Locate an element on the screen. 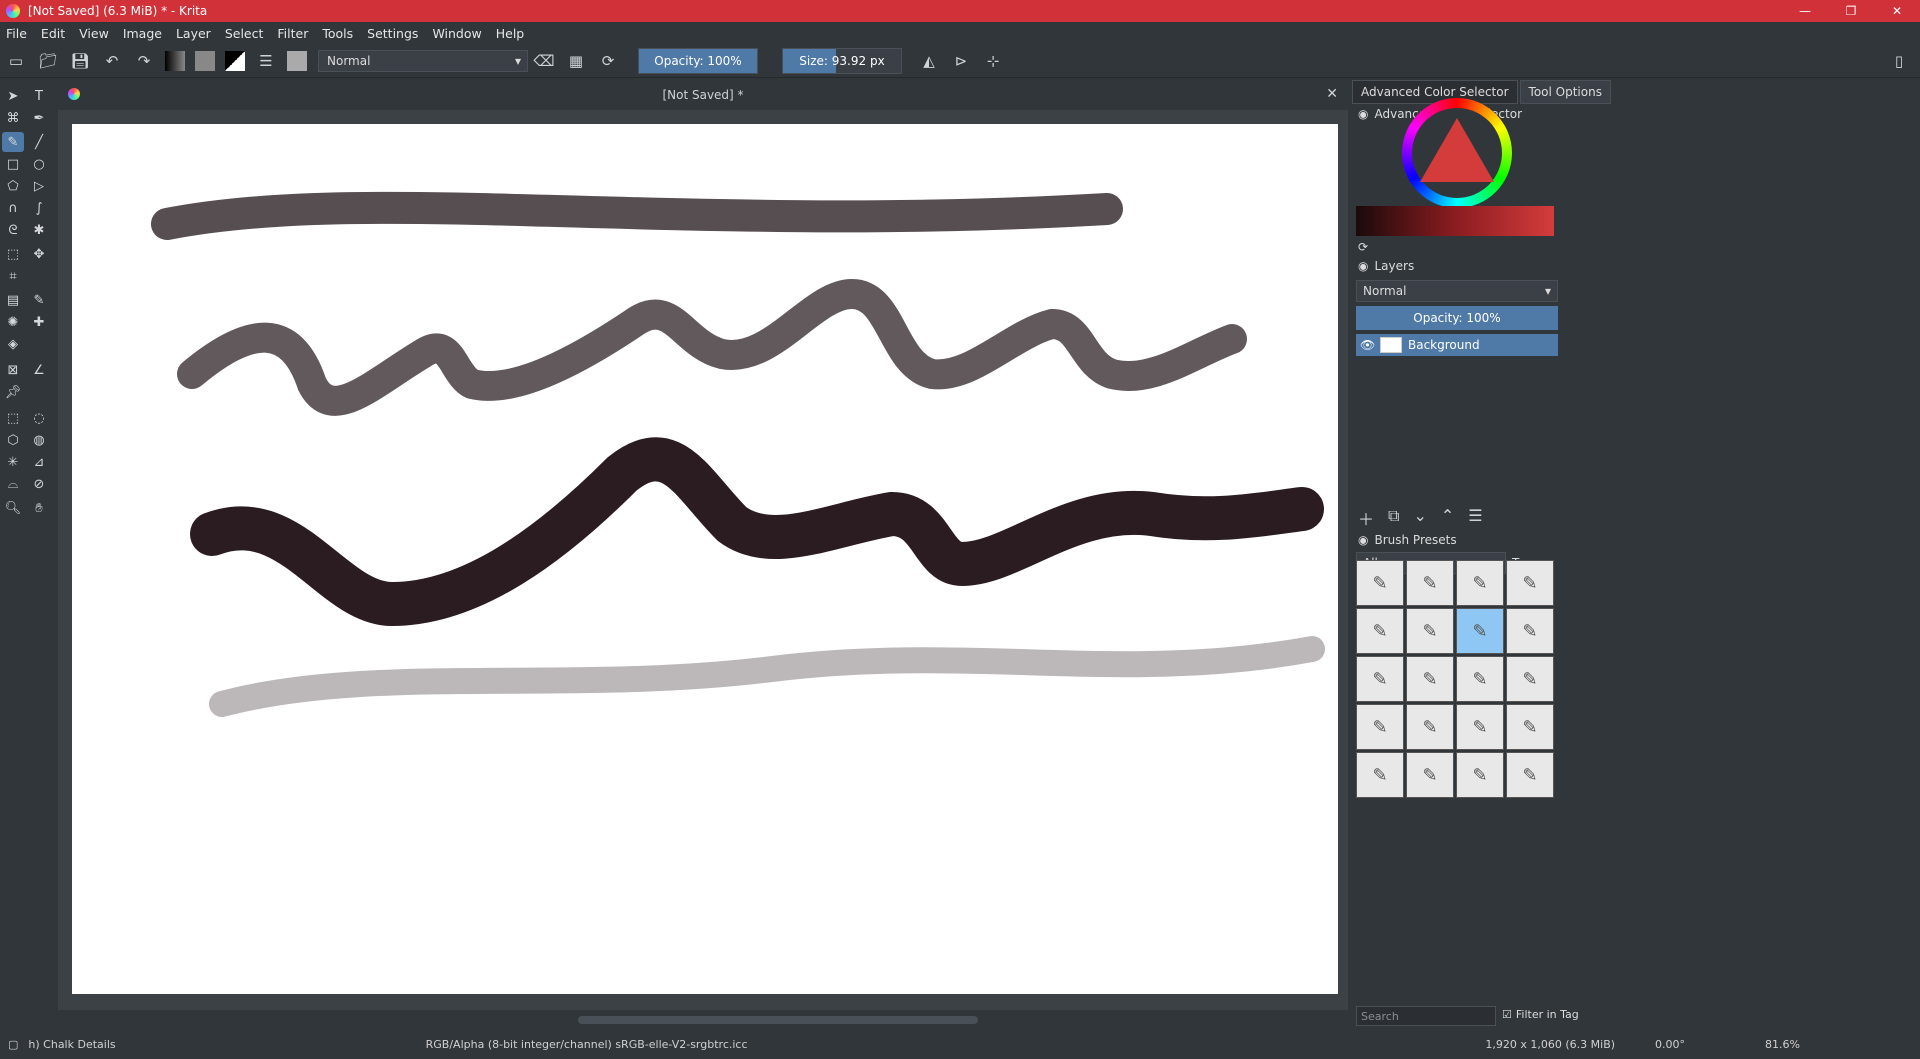 This screenshot has height=1059, width=1920. menu-image: Image is located at coordinates (142, 33).